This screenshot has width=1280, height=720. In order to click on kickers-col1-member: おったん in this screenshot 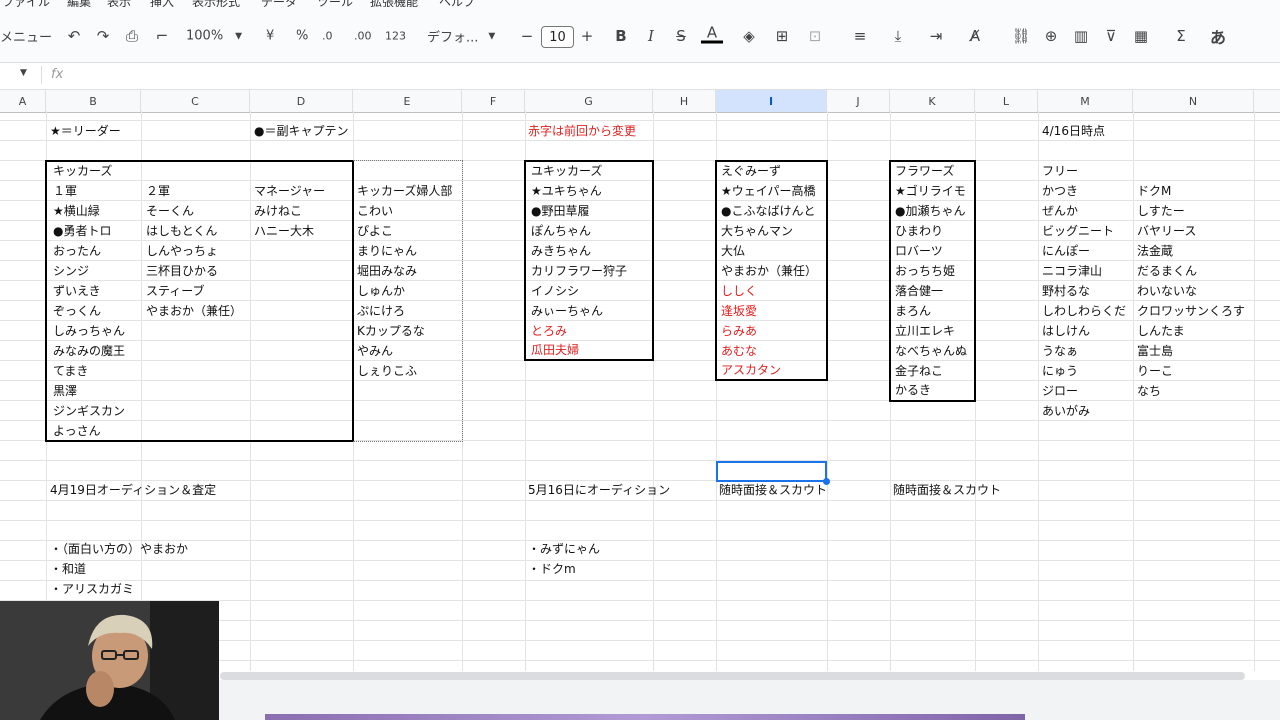, I will do `click(77, 251)`.